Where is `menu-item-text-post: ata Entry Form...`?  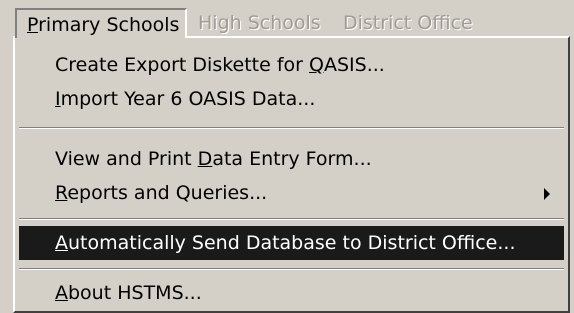
menu-item-text-post: ata Entry Form... is located at coordinates (292, 159).